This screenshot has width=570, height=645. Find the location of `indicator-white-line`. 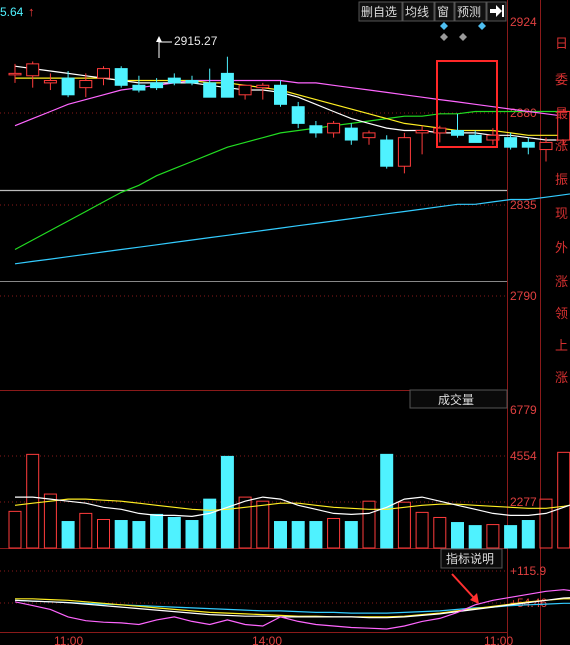

indicator-white-line is located at coordinates (292, 608).